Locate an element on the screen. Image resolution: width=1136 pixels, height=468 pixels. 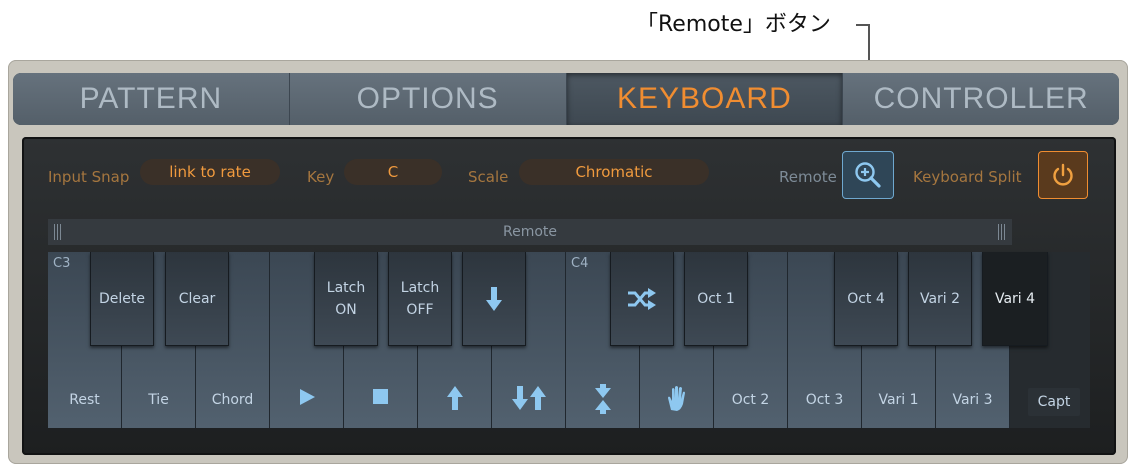
power-icon is located at coordinates (1063, 174).